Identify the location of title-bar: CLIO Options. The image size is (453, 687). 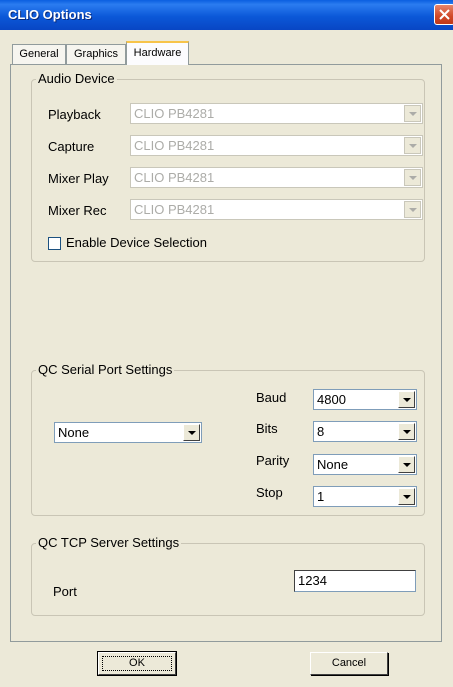
(226, 15).